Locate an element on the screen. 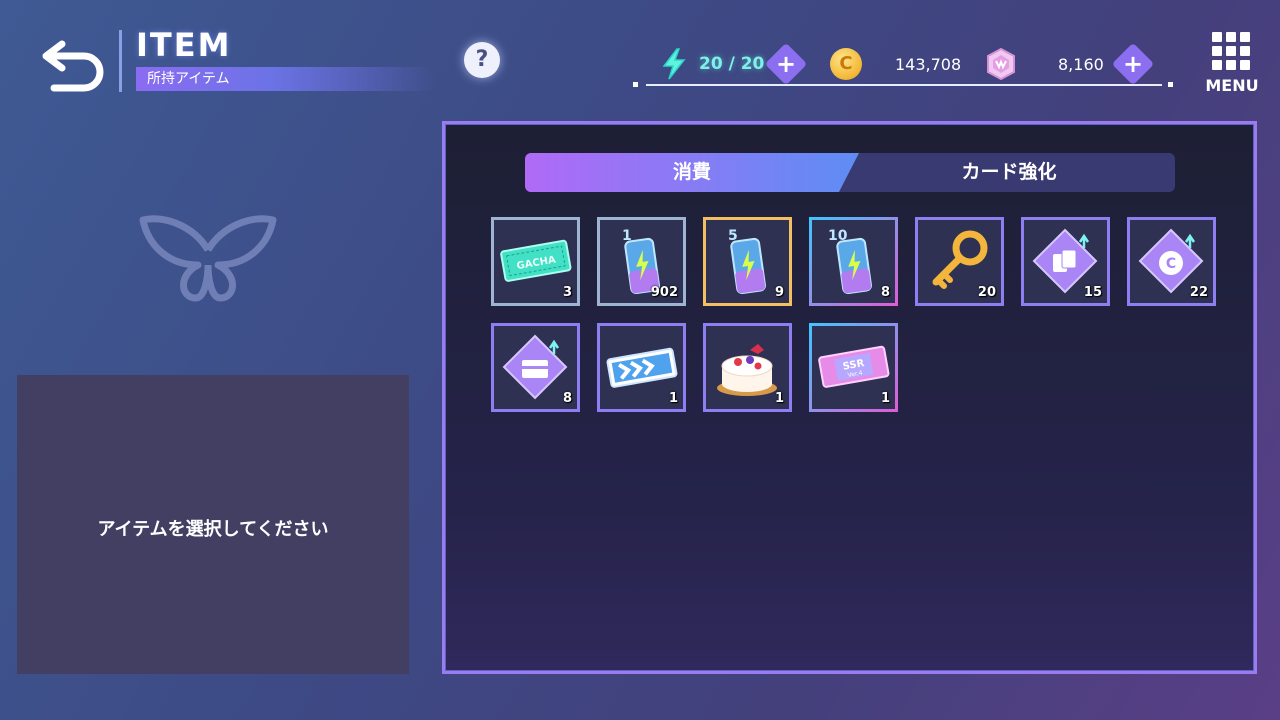 This screenshot has height=720, width=1280. back-button is located at coordinates (75, 64).